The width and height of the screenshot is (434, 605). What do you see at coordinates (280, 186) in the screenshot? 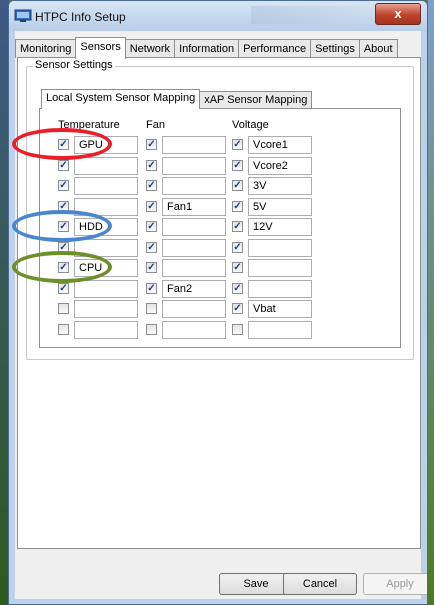
I see `voltage-sensor-field: 3V` at bounding box center [280, 186].